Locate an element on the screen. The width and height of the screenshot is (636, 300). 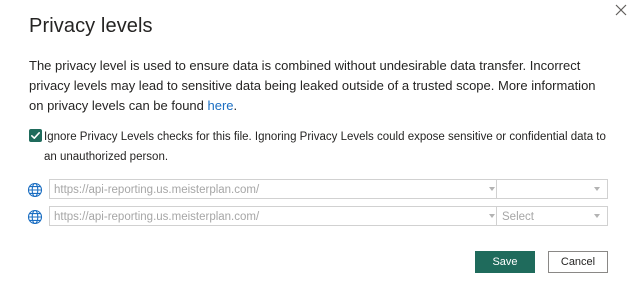
privacy-level-value: Select is located at coordinates (518, 217).